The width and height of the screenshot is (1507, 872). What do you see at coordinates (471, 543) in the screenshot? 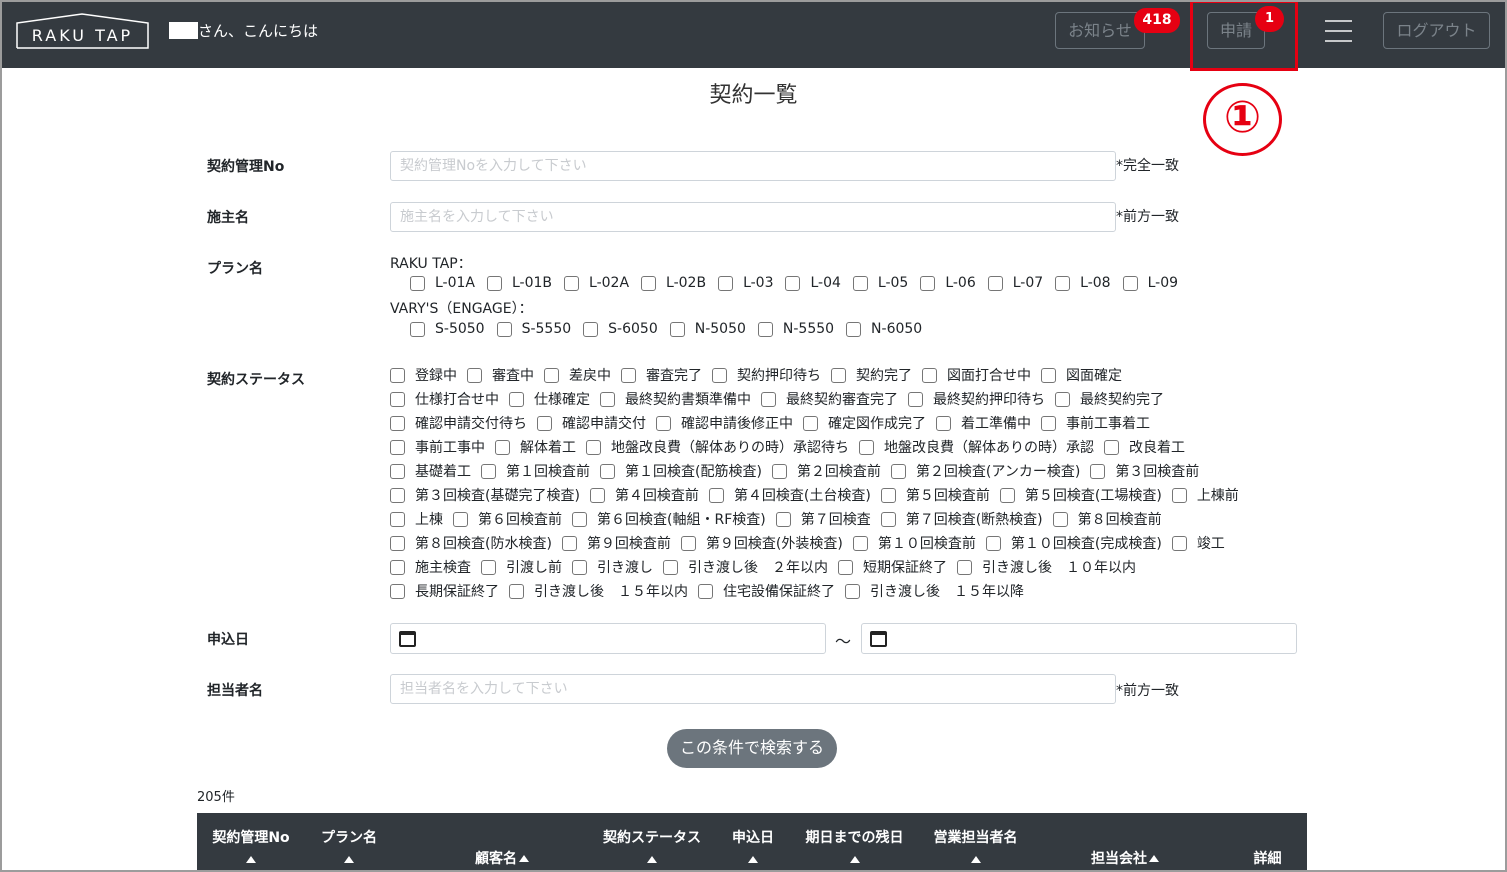
I see `checkbox-option: 第８回検査(防水検査)` at bounding box center [471, 543].